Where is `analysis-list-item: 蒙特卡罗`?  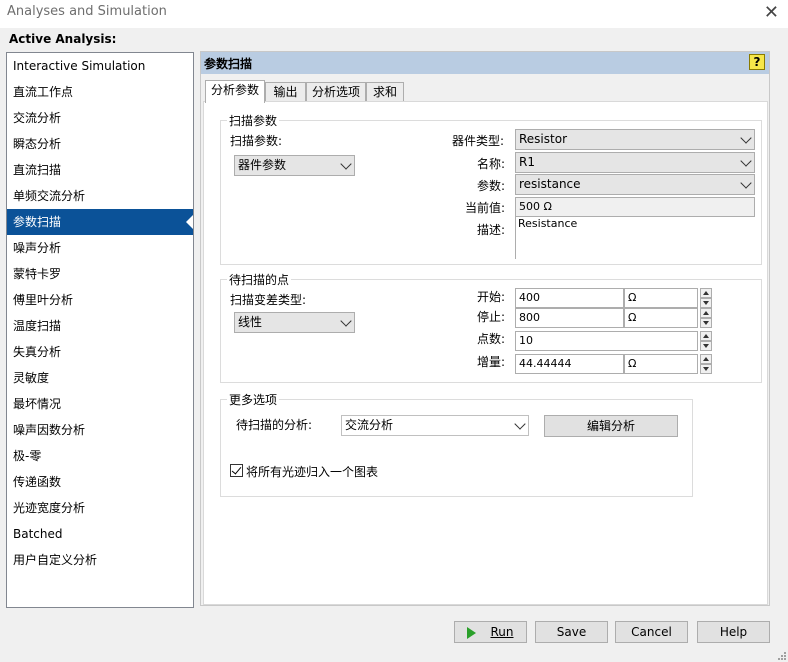 analysis-list-item: 蒙特卡罗 is located at coordinates (100, 274).